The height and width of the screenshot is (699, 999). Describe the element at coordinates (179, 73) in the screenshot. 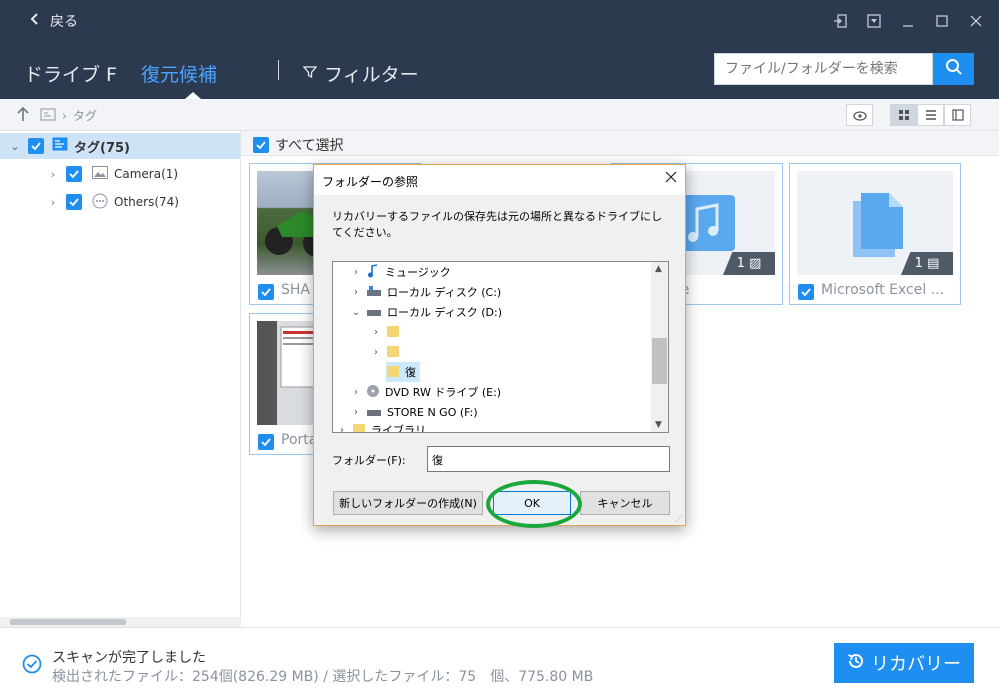

I see `tab-recovery-candidates: 復元候補` at that location.